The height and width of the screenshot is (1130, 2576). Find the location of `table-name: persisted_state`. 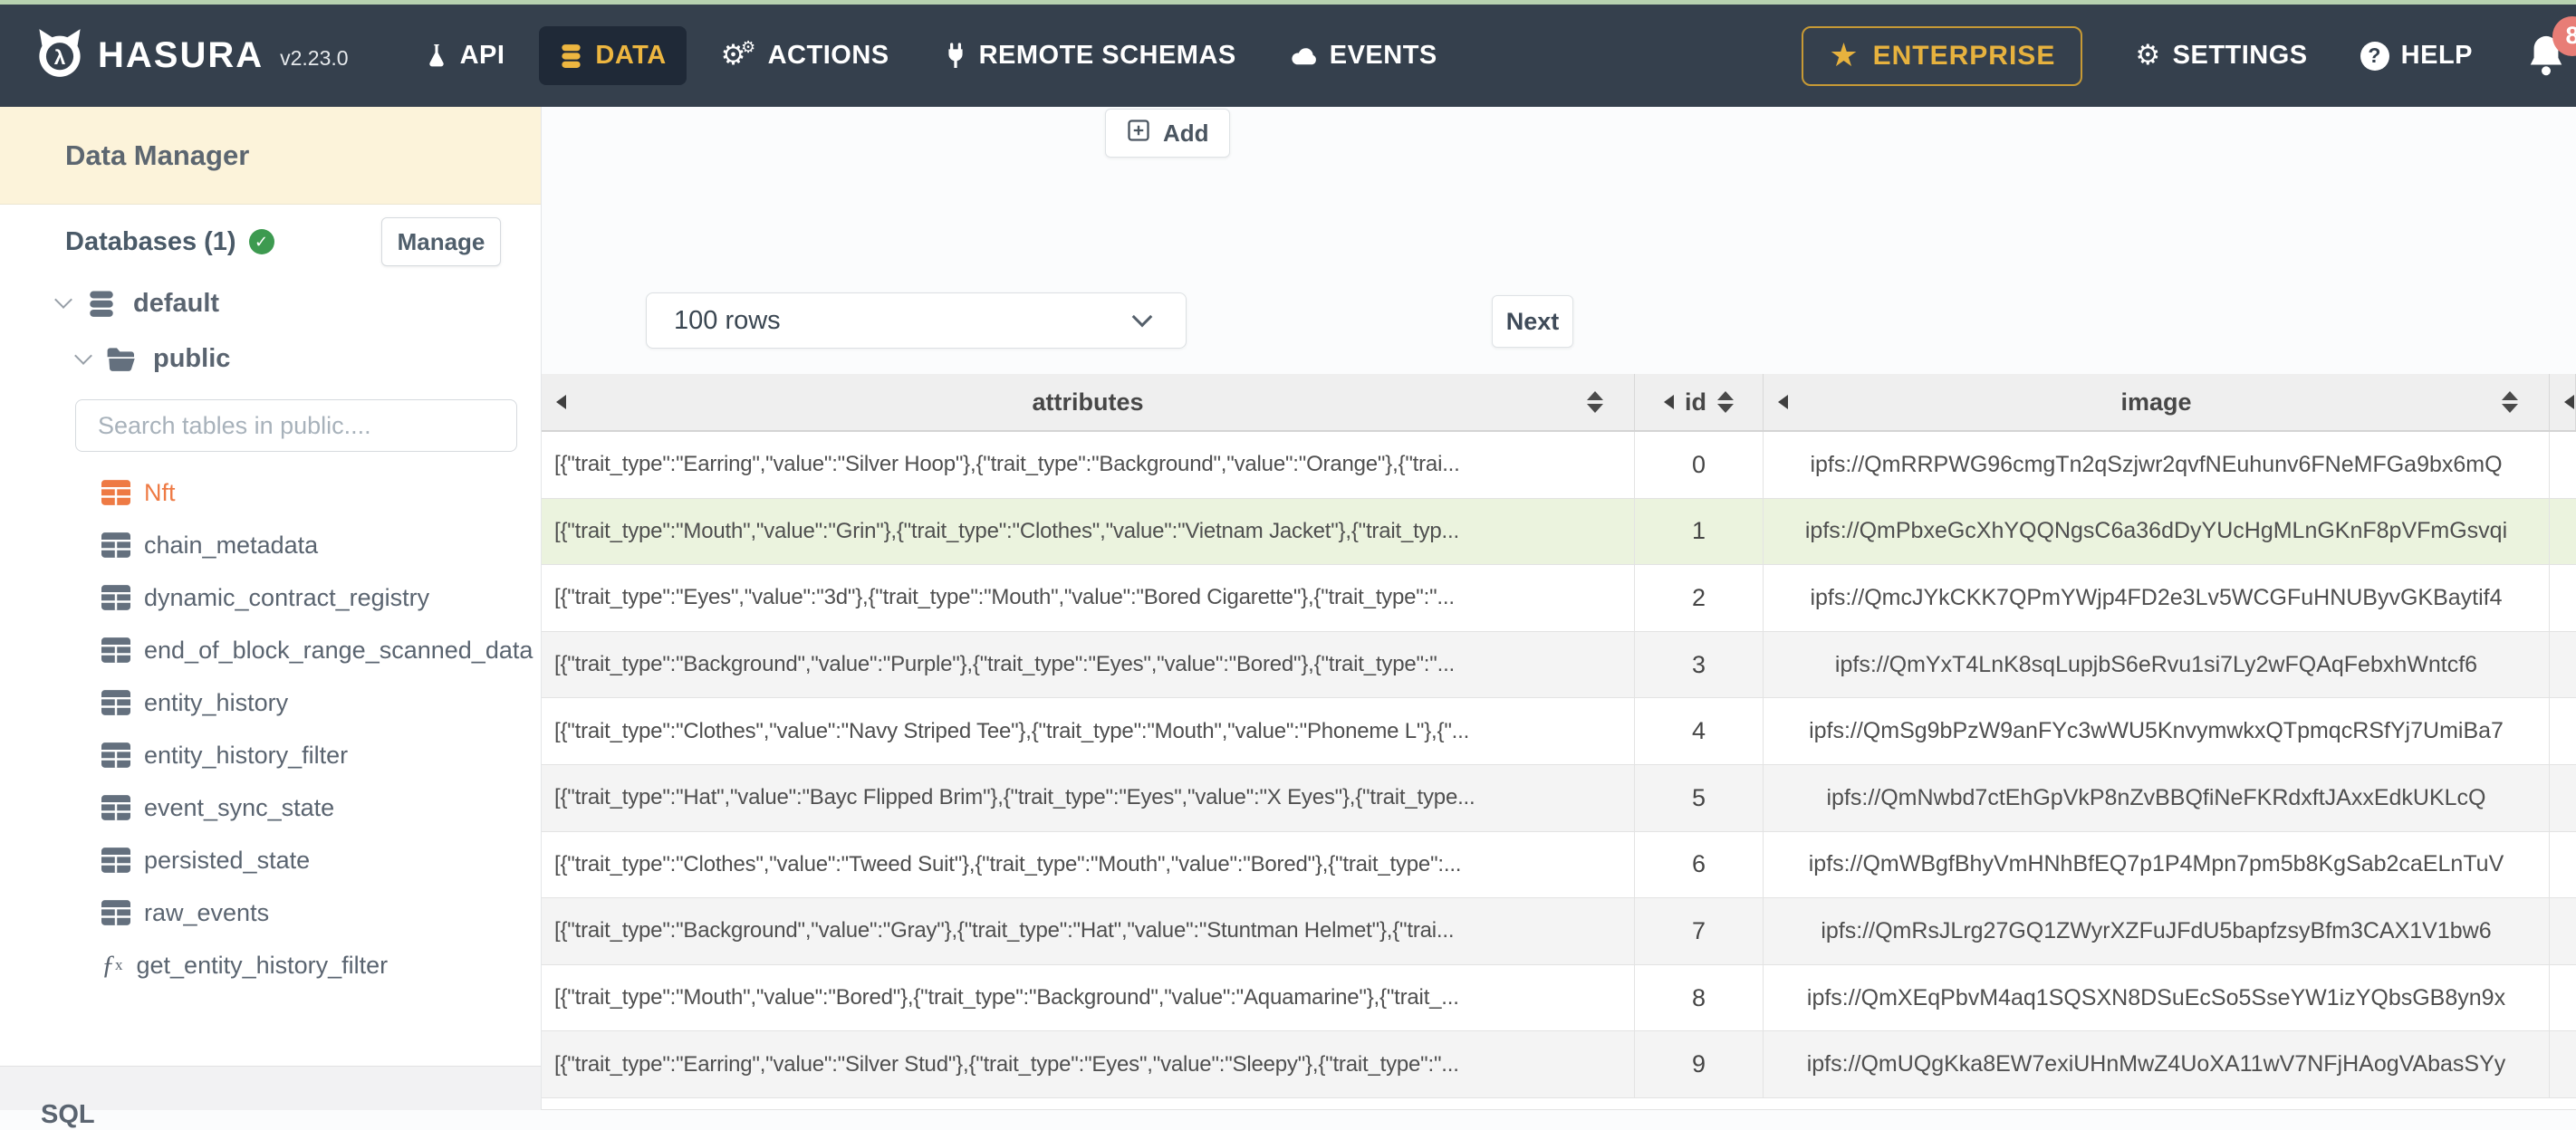

table-name: persisted_state is located at coordinates (227, 860).